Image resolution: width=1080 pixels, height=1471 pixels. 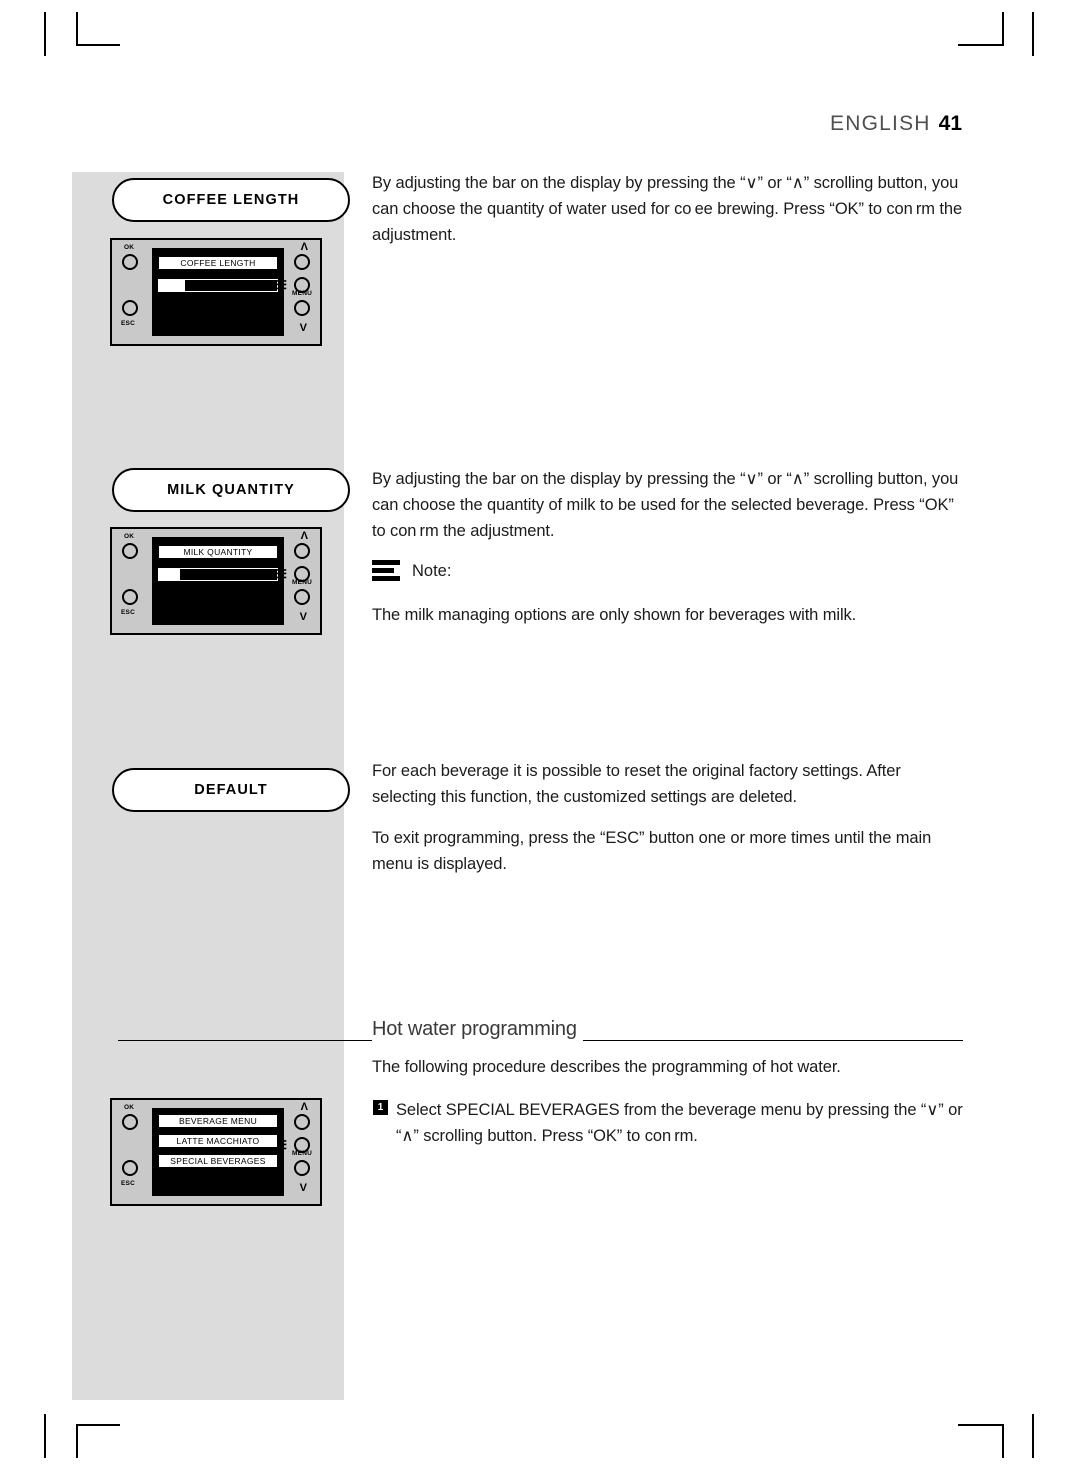 I want to click on note-block: Note:, so click(x=411, y=571).